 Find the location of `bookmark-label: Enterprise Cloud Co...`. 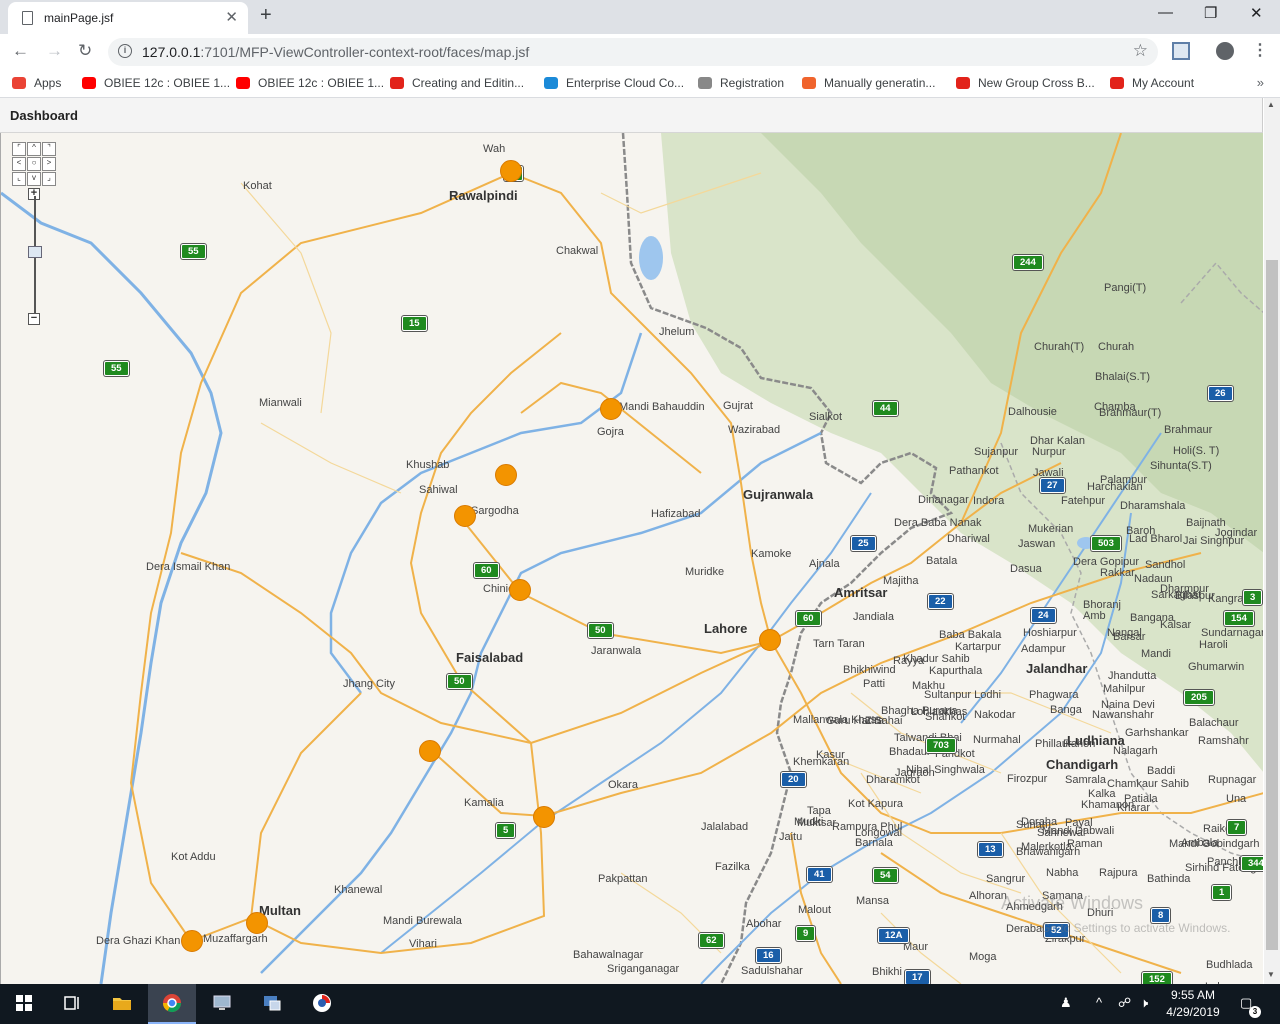

bookmark-label: Enterprise Cloud Co... is located at coordinates (625, 83).